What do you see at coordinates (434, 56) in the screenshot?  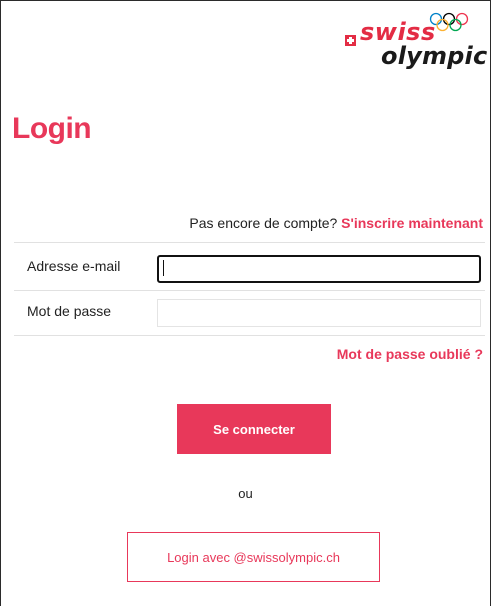 I see `logo-word-olympic: olympic` at bounding box center [434, 56].